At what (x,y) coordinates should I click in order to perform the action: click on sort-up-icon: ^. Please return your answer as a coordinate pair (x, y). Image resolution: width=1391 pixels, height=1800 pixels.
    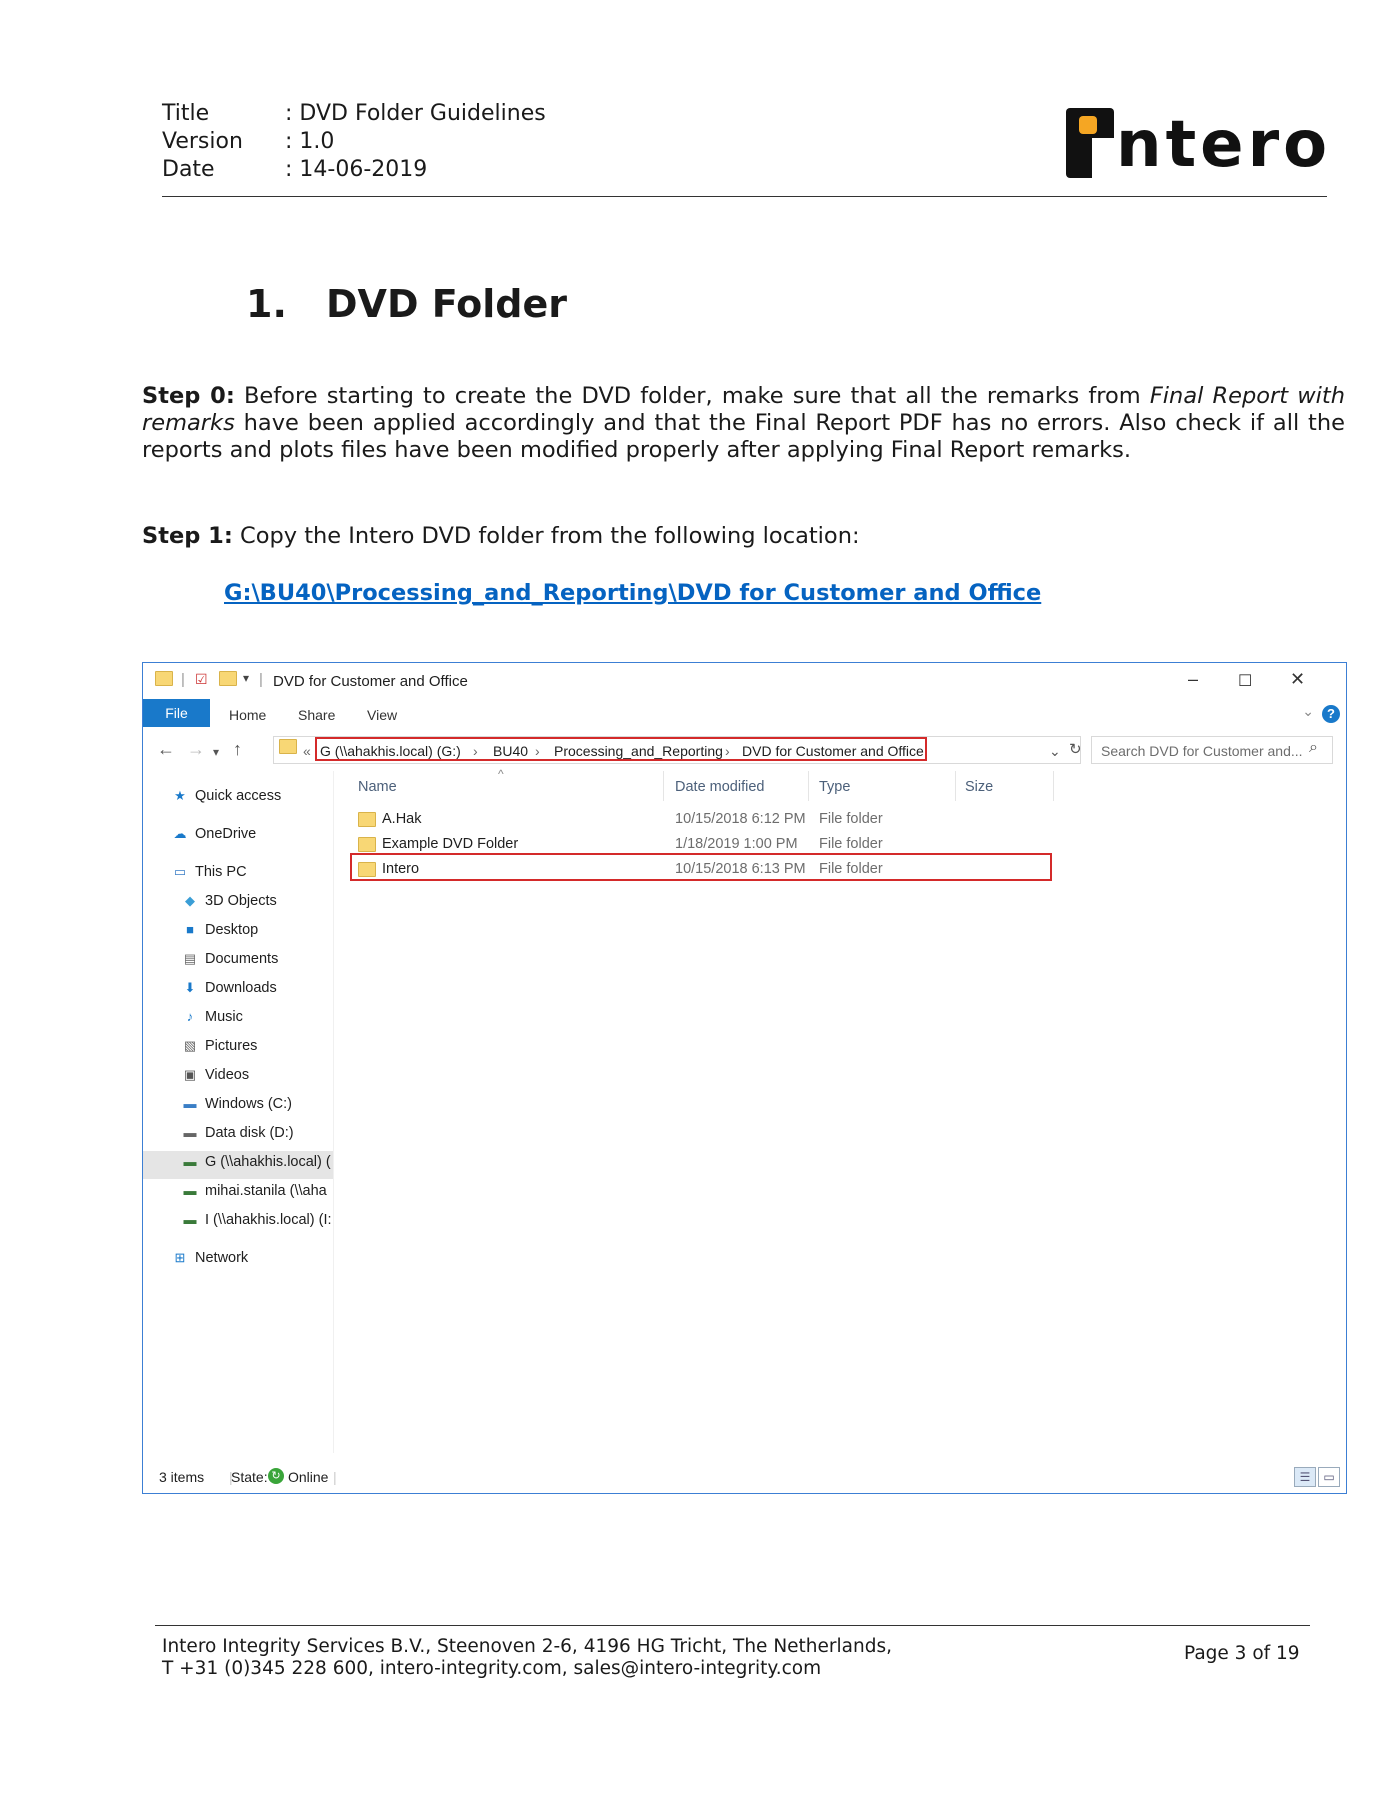
    Looking at the image, I should click on (501, 774).